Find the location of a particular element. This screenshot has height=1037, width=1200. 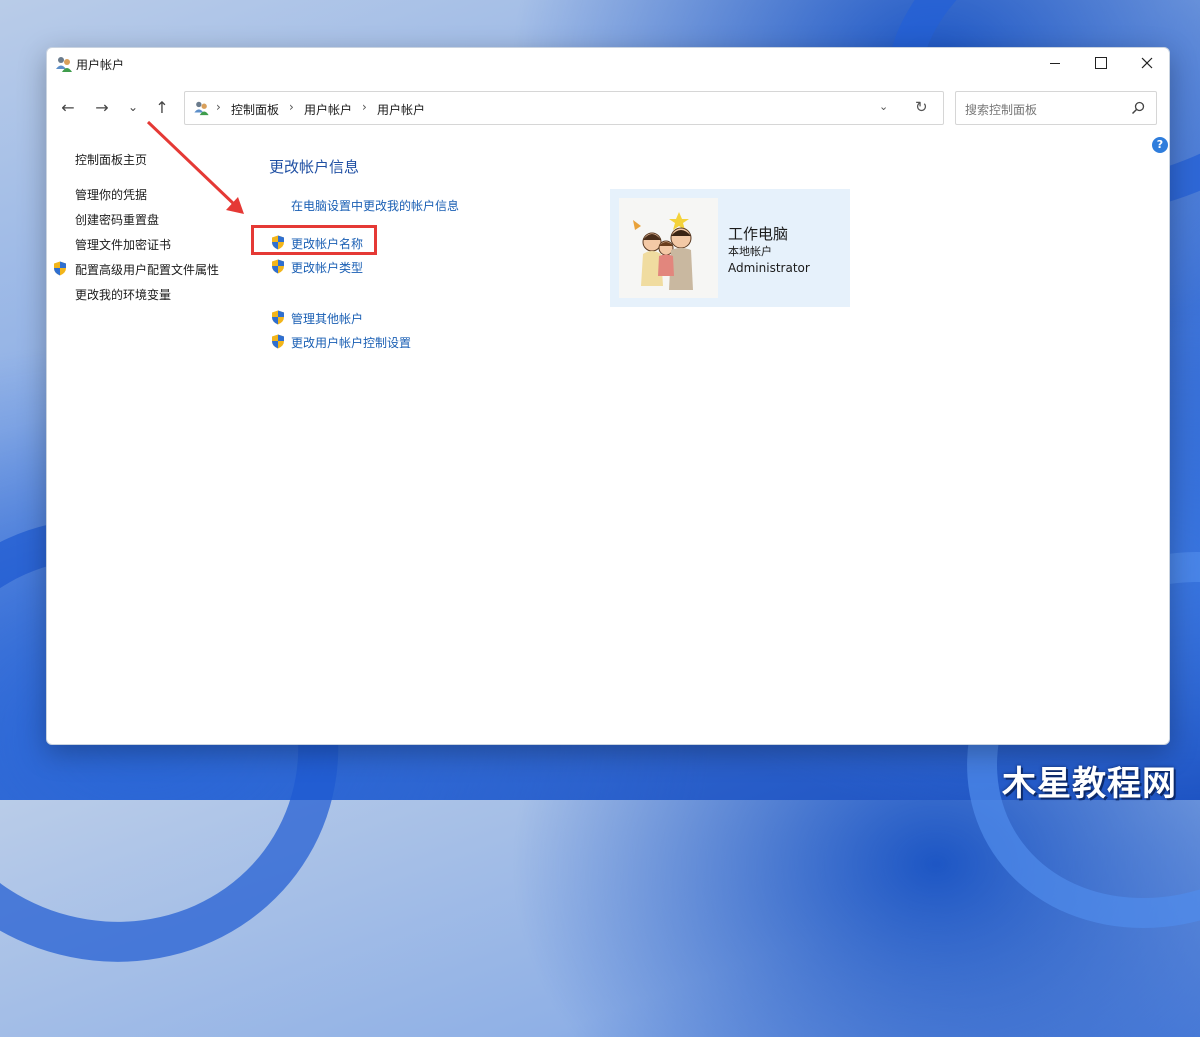

maximize-button is located at coordinates (1101, 63).